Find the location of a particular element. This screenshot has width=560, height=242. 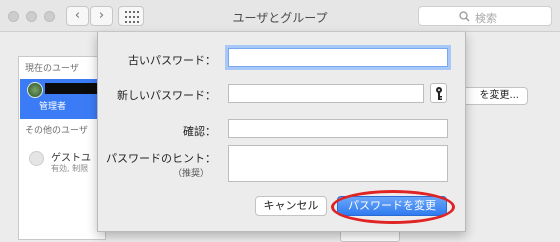

old-password-label: 古いパスワード： is located at coordinates (172, 60).